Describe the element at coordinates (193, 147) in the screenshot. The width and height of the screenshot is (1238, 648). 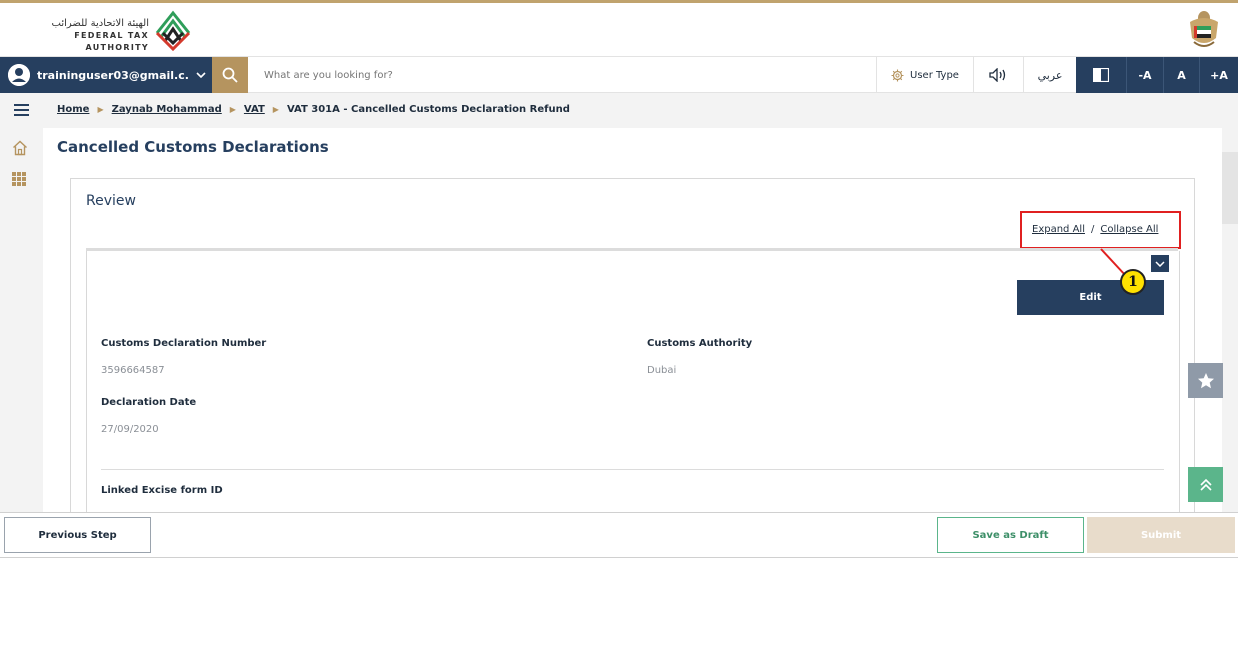
I see `page-title: Cancelled Customs Declarations` at that location.